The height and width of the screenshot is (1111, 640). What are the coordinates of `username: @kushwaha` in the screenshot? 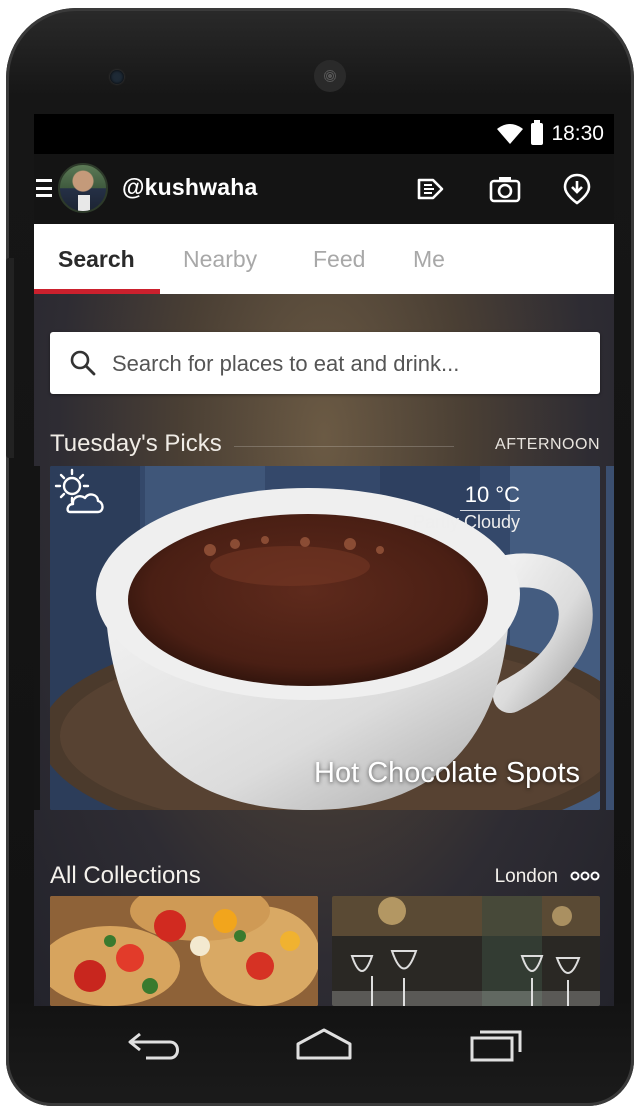 It's located at (189, 187).